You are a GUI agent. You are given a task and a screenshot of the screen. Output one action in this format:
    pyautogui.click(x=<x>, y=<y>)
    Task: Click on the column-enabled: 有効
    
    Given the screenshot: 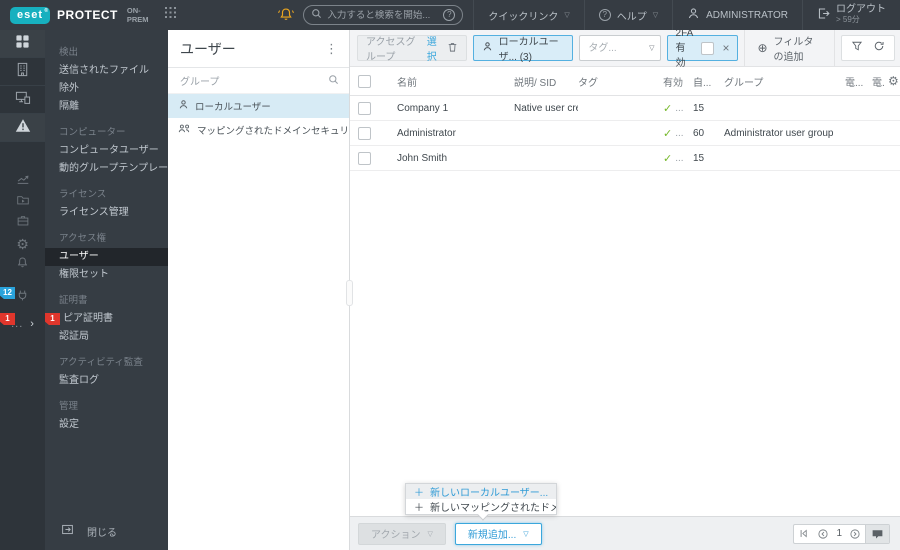 What is the action you would take?
    pyautogui.click(x=678, y=81)
    